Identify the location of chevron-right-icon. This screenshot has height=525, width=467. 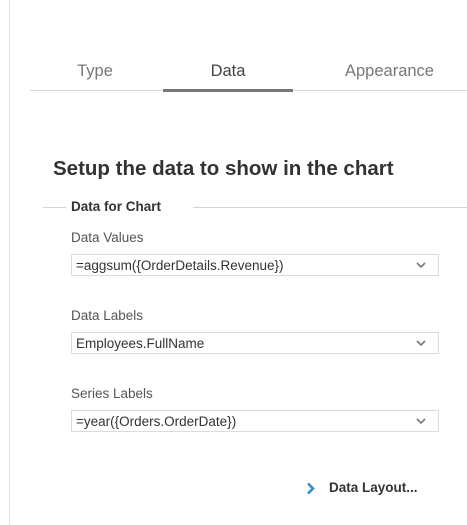
(311, 488).